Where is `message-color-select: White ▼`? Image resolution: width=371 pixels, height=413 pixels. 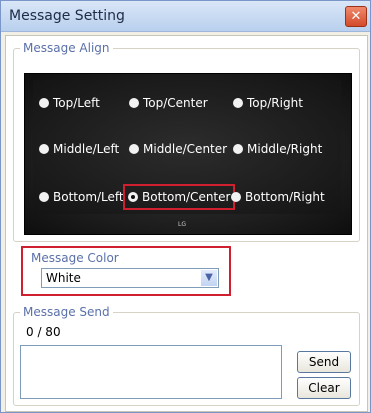
message-color-select: White ▼ is located at coordinates (130, 278).